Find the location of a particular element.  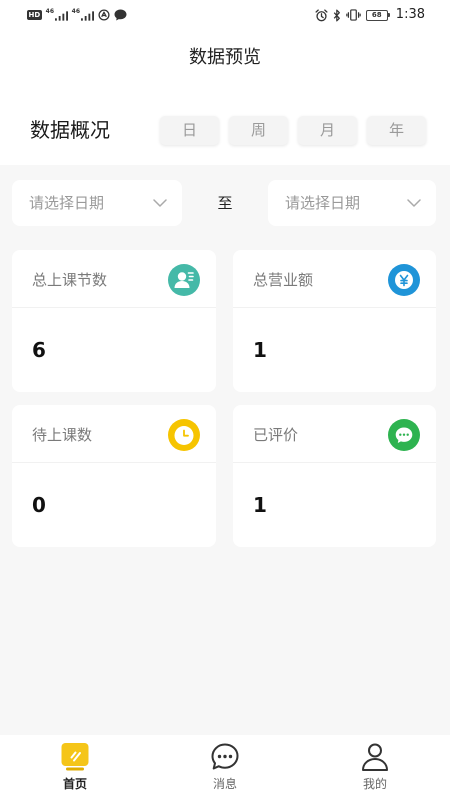

status-bar: HD 46 46 68 1:38 is located at coordinates (225, 15).